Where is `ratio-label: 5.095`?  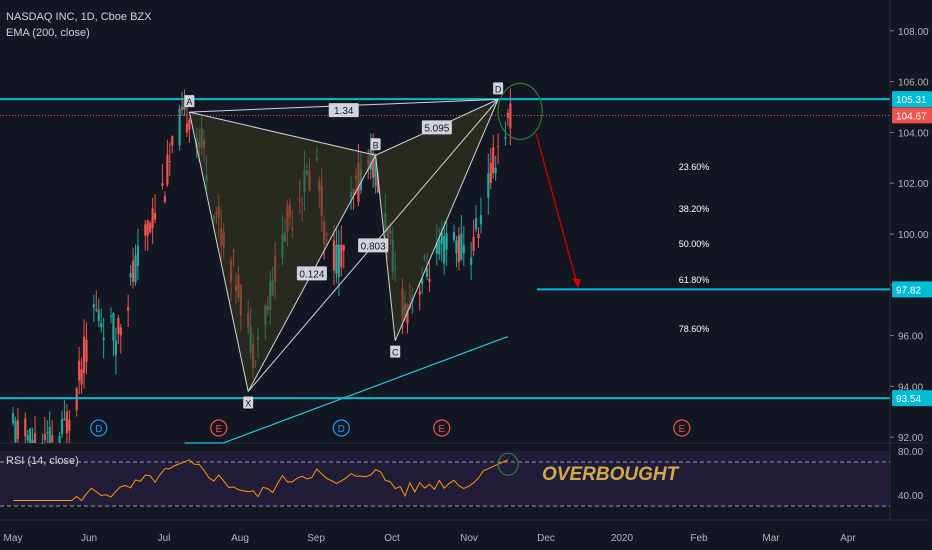 ratio-label: 5.095 is located at coordinates (436, 128).